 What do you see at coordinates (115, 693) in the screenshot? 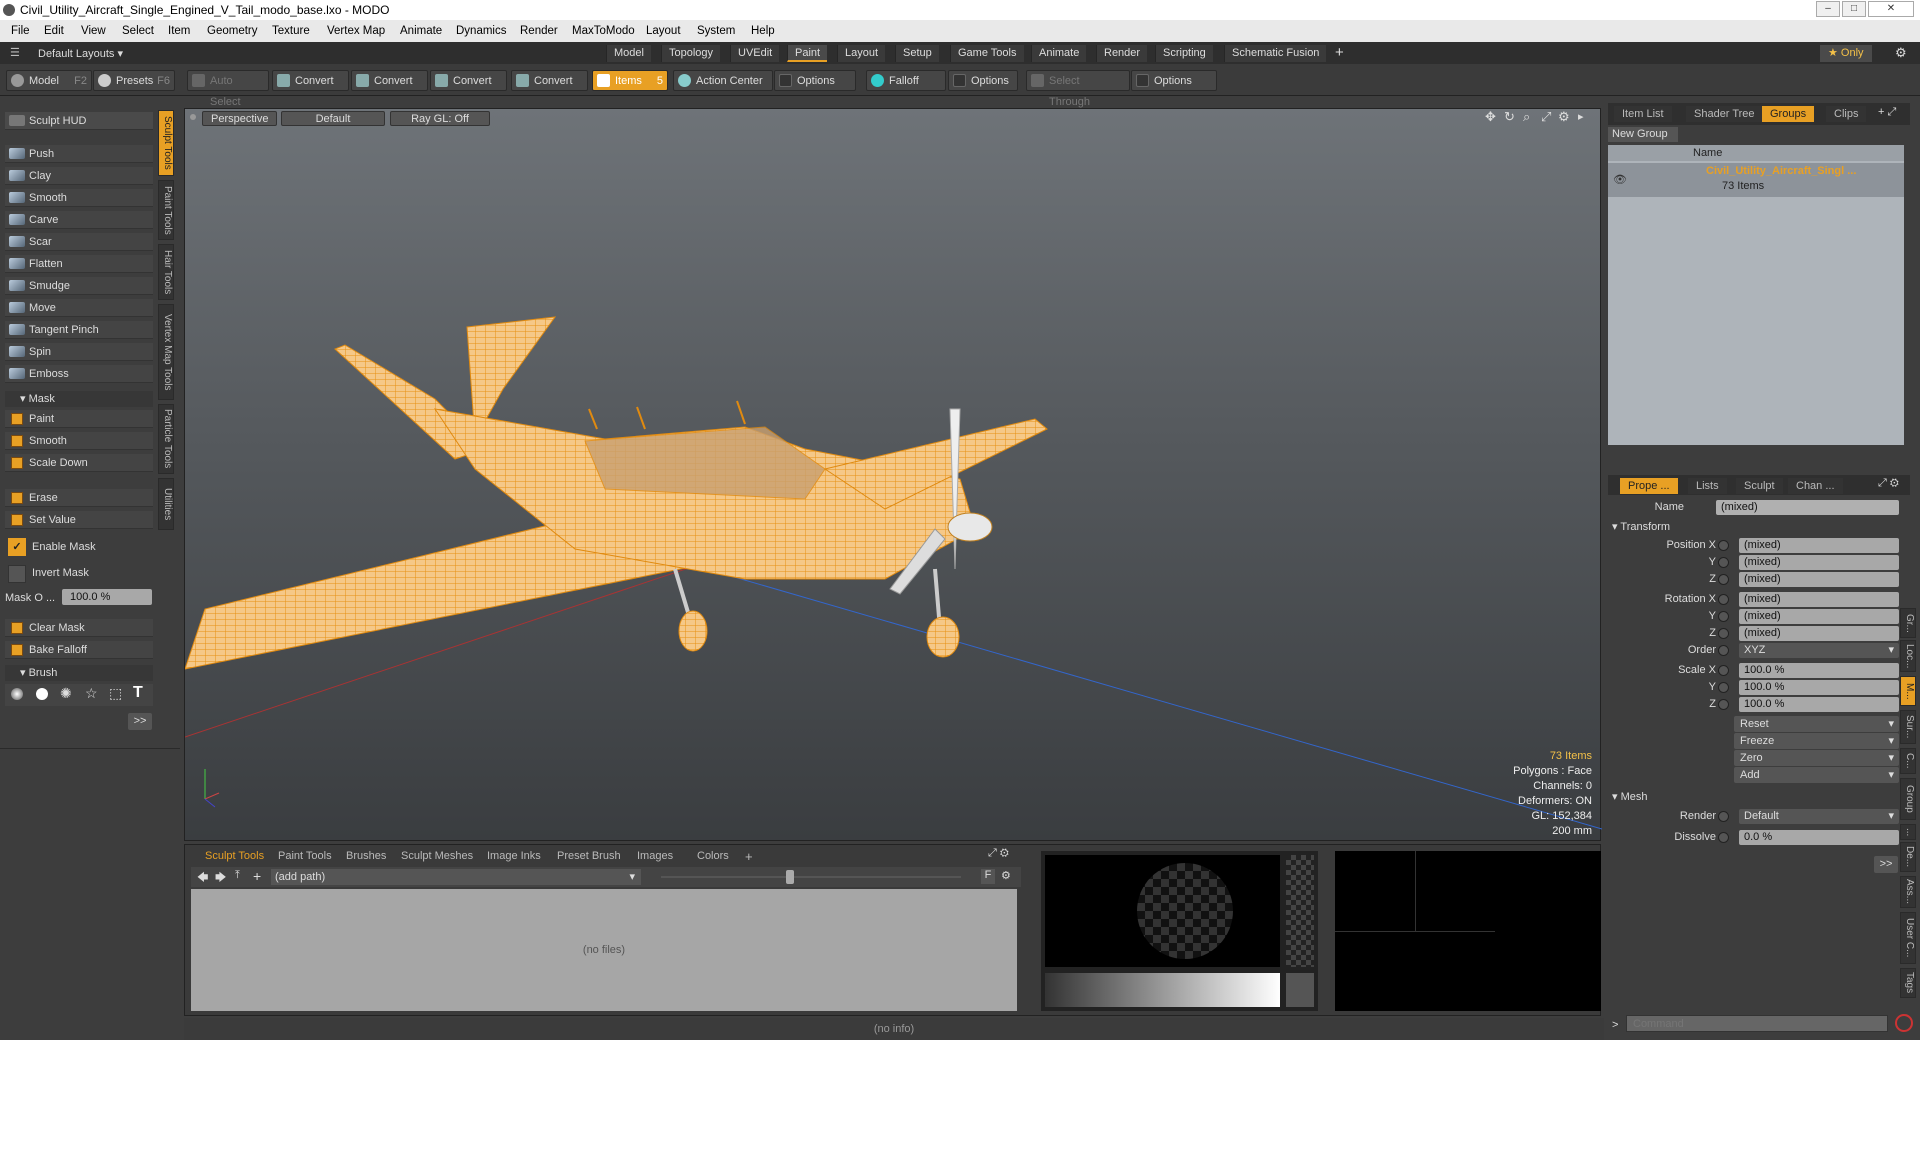
I see `procedural-brush-icon: ⬚` at bounding box center [115, 693].